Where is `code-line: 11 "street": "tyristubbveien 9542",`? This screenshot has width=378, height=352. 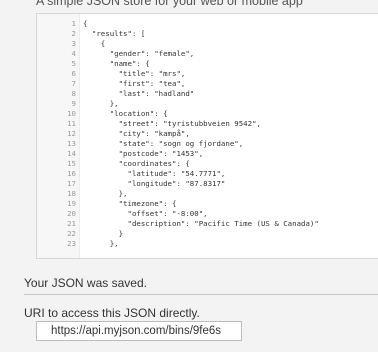
code-line: 11 "street": "tyristubbveien 9542", is located at coordinates (207, 124).